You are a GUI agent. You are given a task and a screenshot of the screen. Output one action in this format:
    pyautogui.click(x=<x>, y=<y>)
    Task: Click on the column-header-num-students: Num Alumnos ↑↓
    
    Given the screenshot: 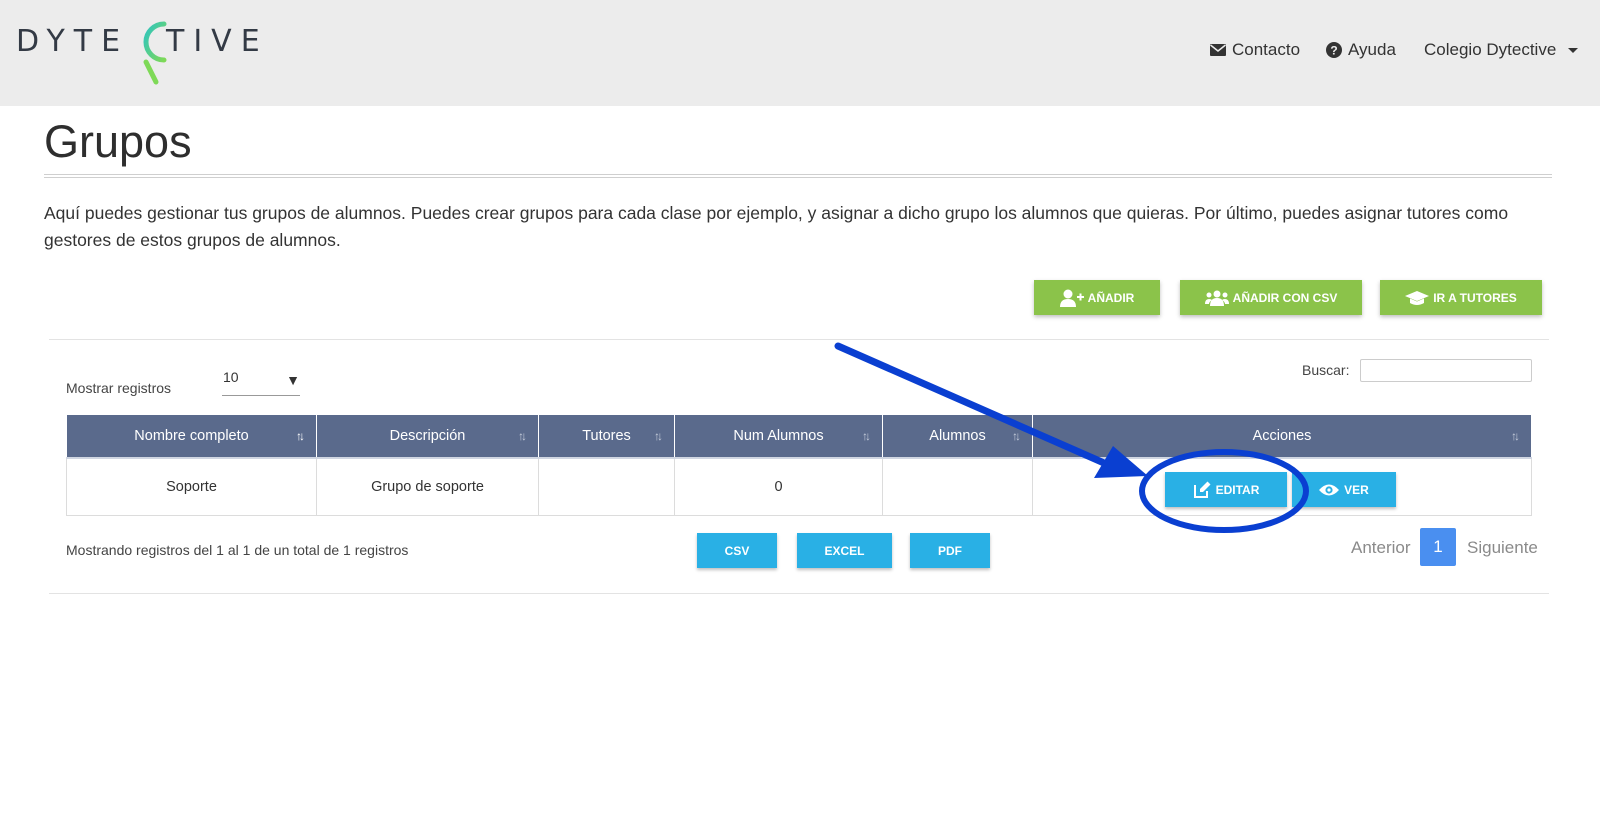 What is the action you would take?
    pyautogui.click(x=778, y=436)
    